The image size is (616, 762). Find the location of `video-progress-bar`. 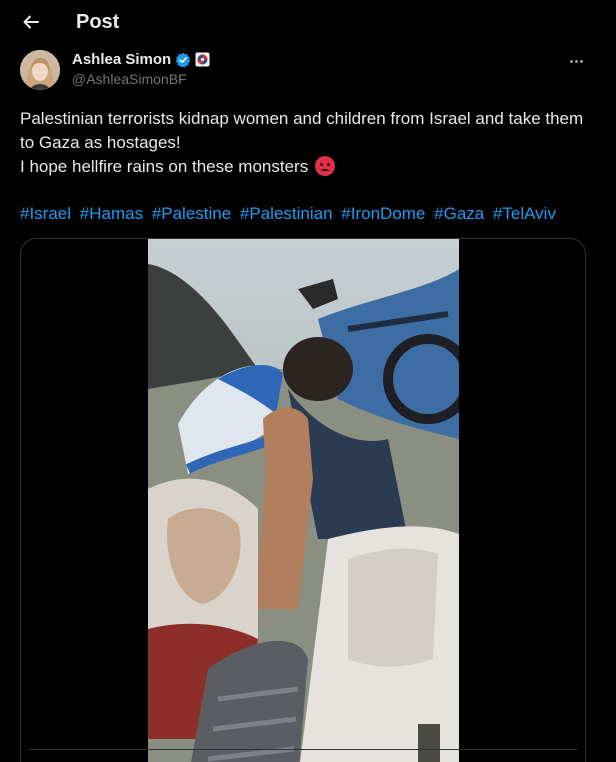

video-progress-bar is located at coordinates (303, 749).